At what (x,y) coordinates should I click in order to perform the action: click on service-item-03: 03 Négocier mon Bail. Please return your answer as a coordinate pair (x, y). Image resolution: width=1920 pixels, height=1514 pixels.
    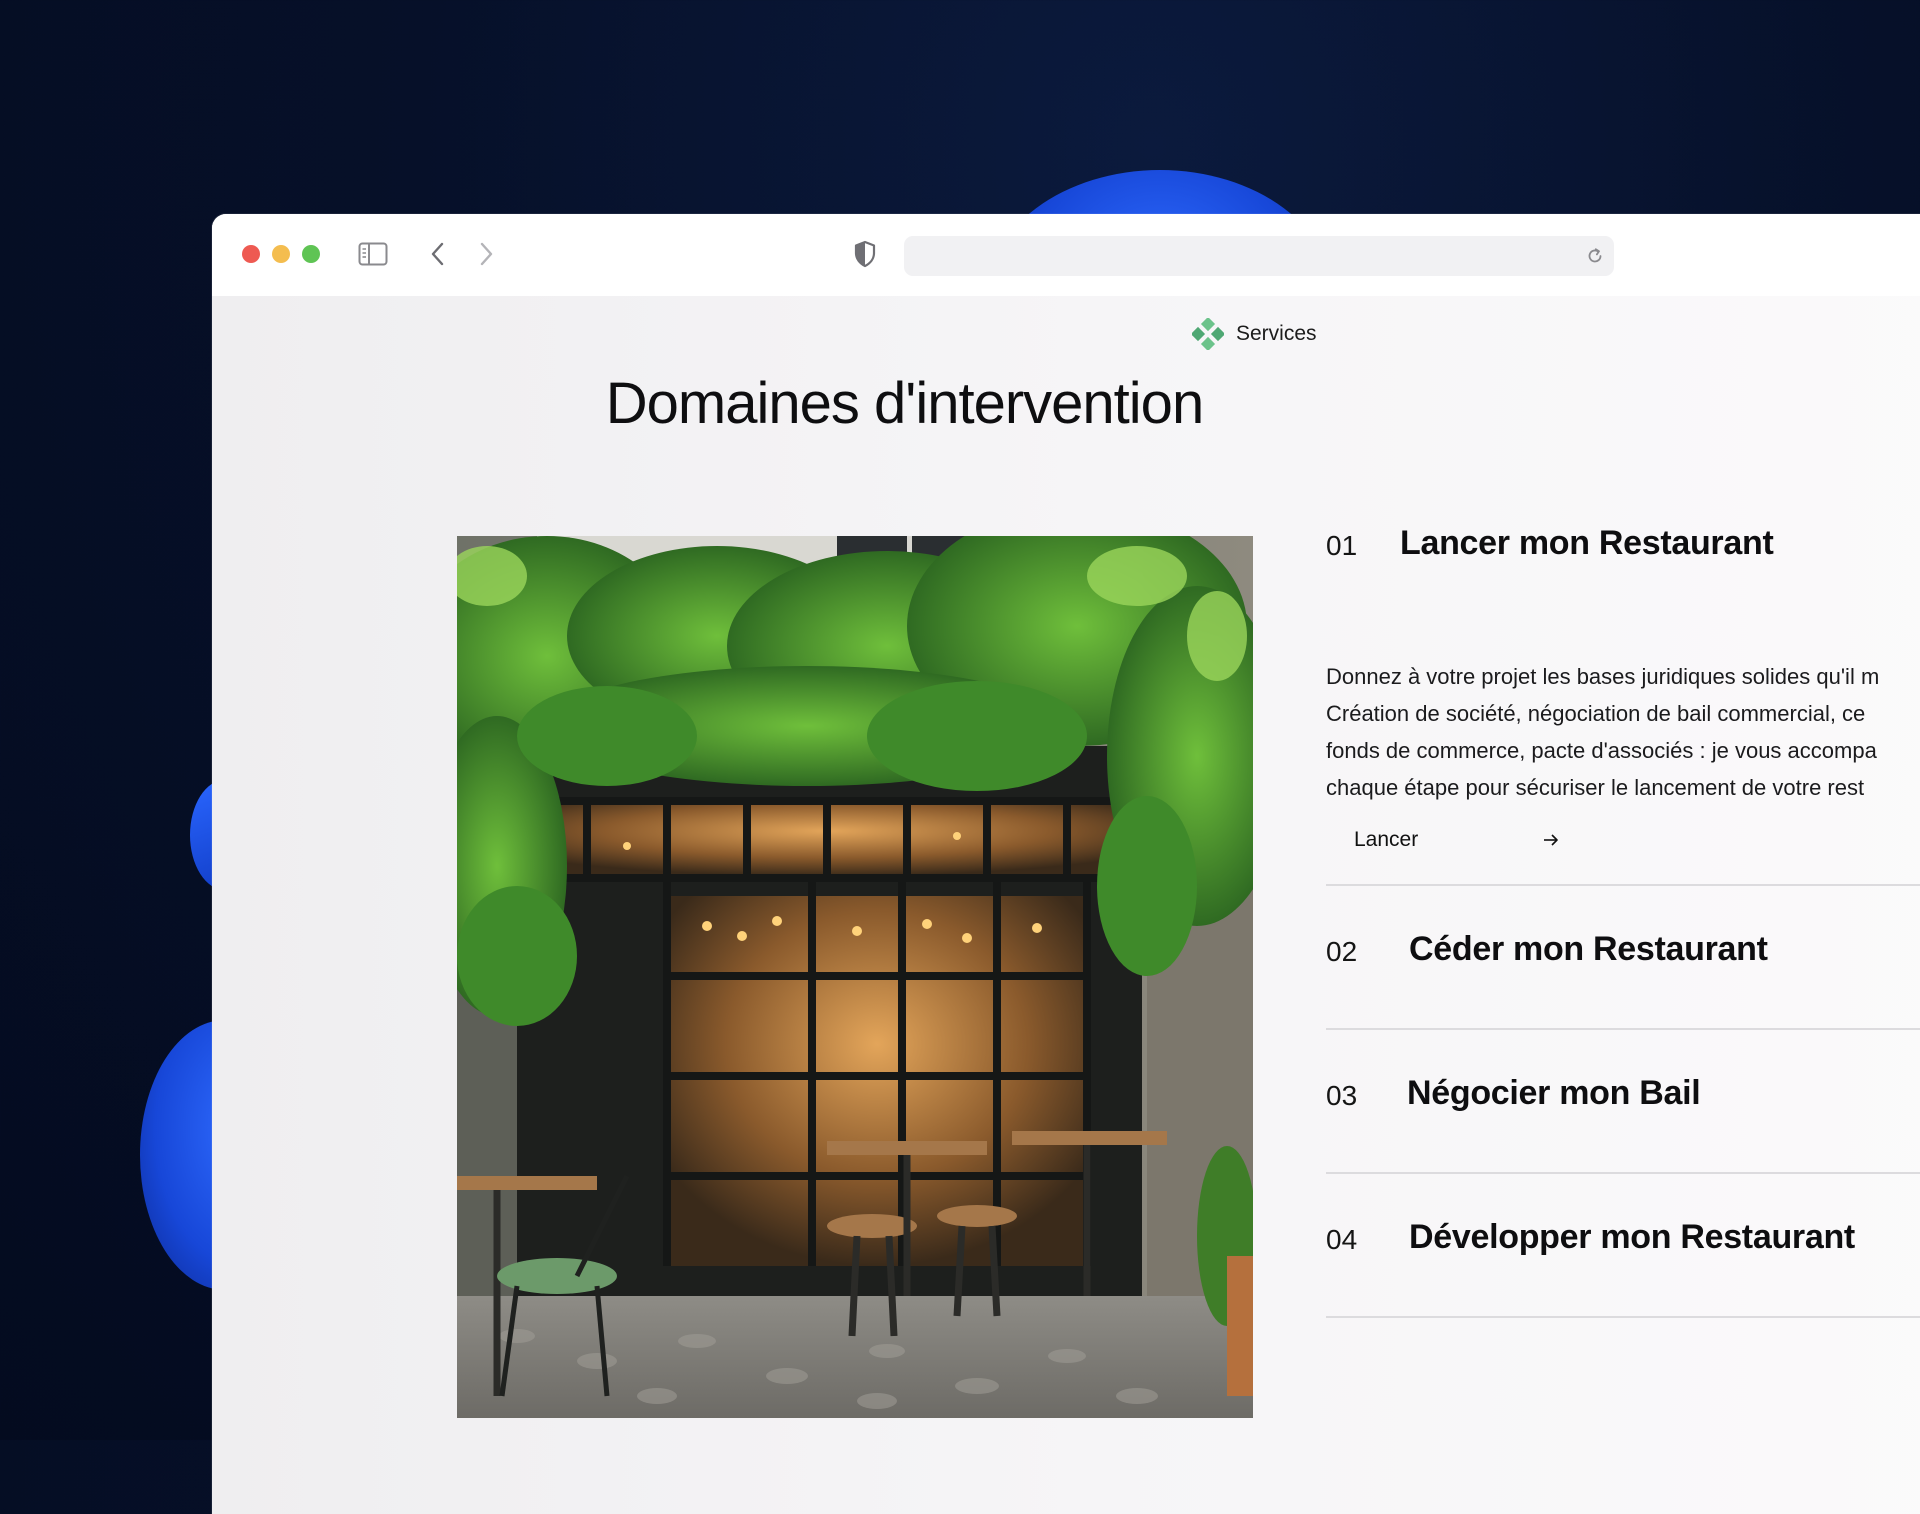
    Looking at the image, I should click on (1623, 1100).